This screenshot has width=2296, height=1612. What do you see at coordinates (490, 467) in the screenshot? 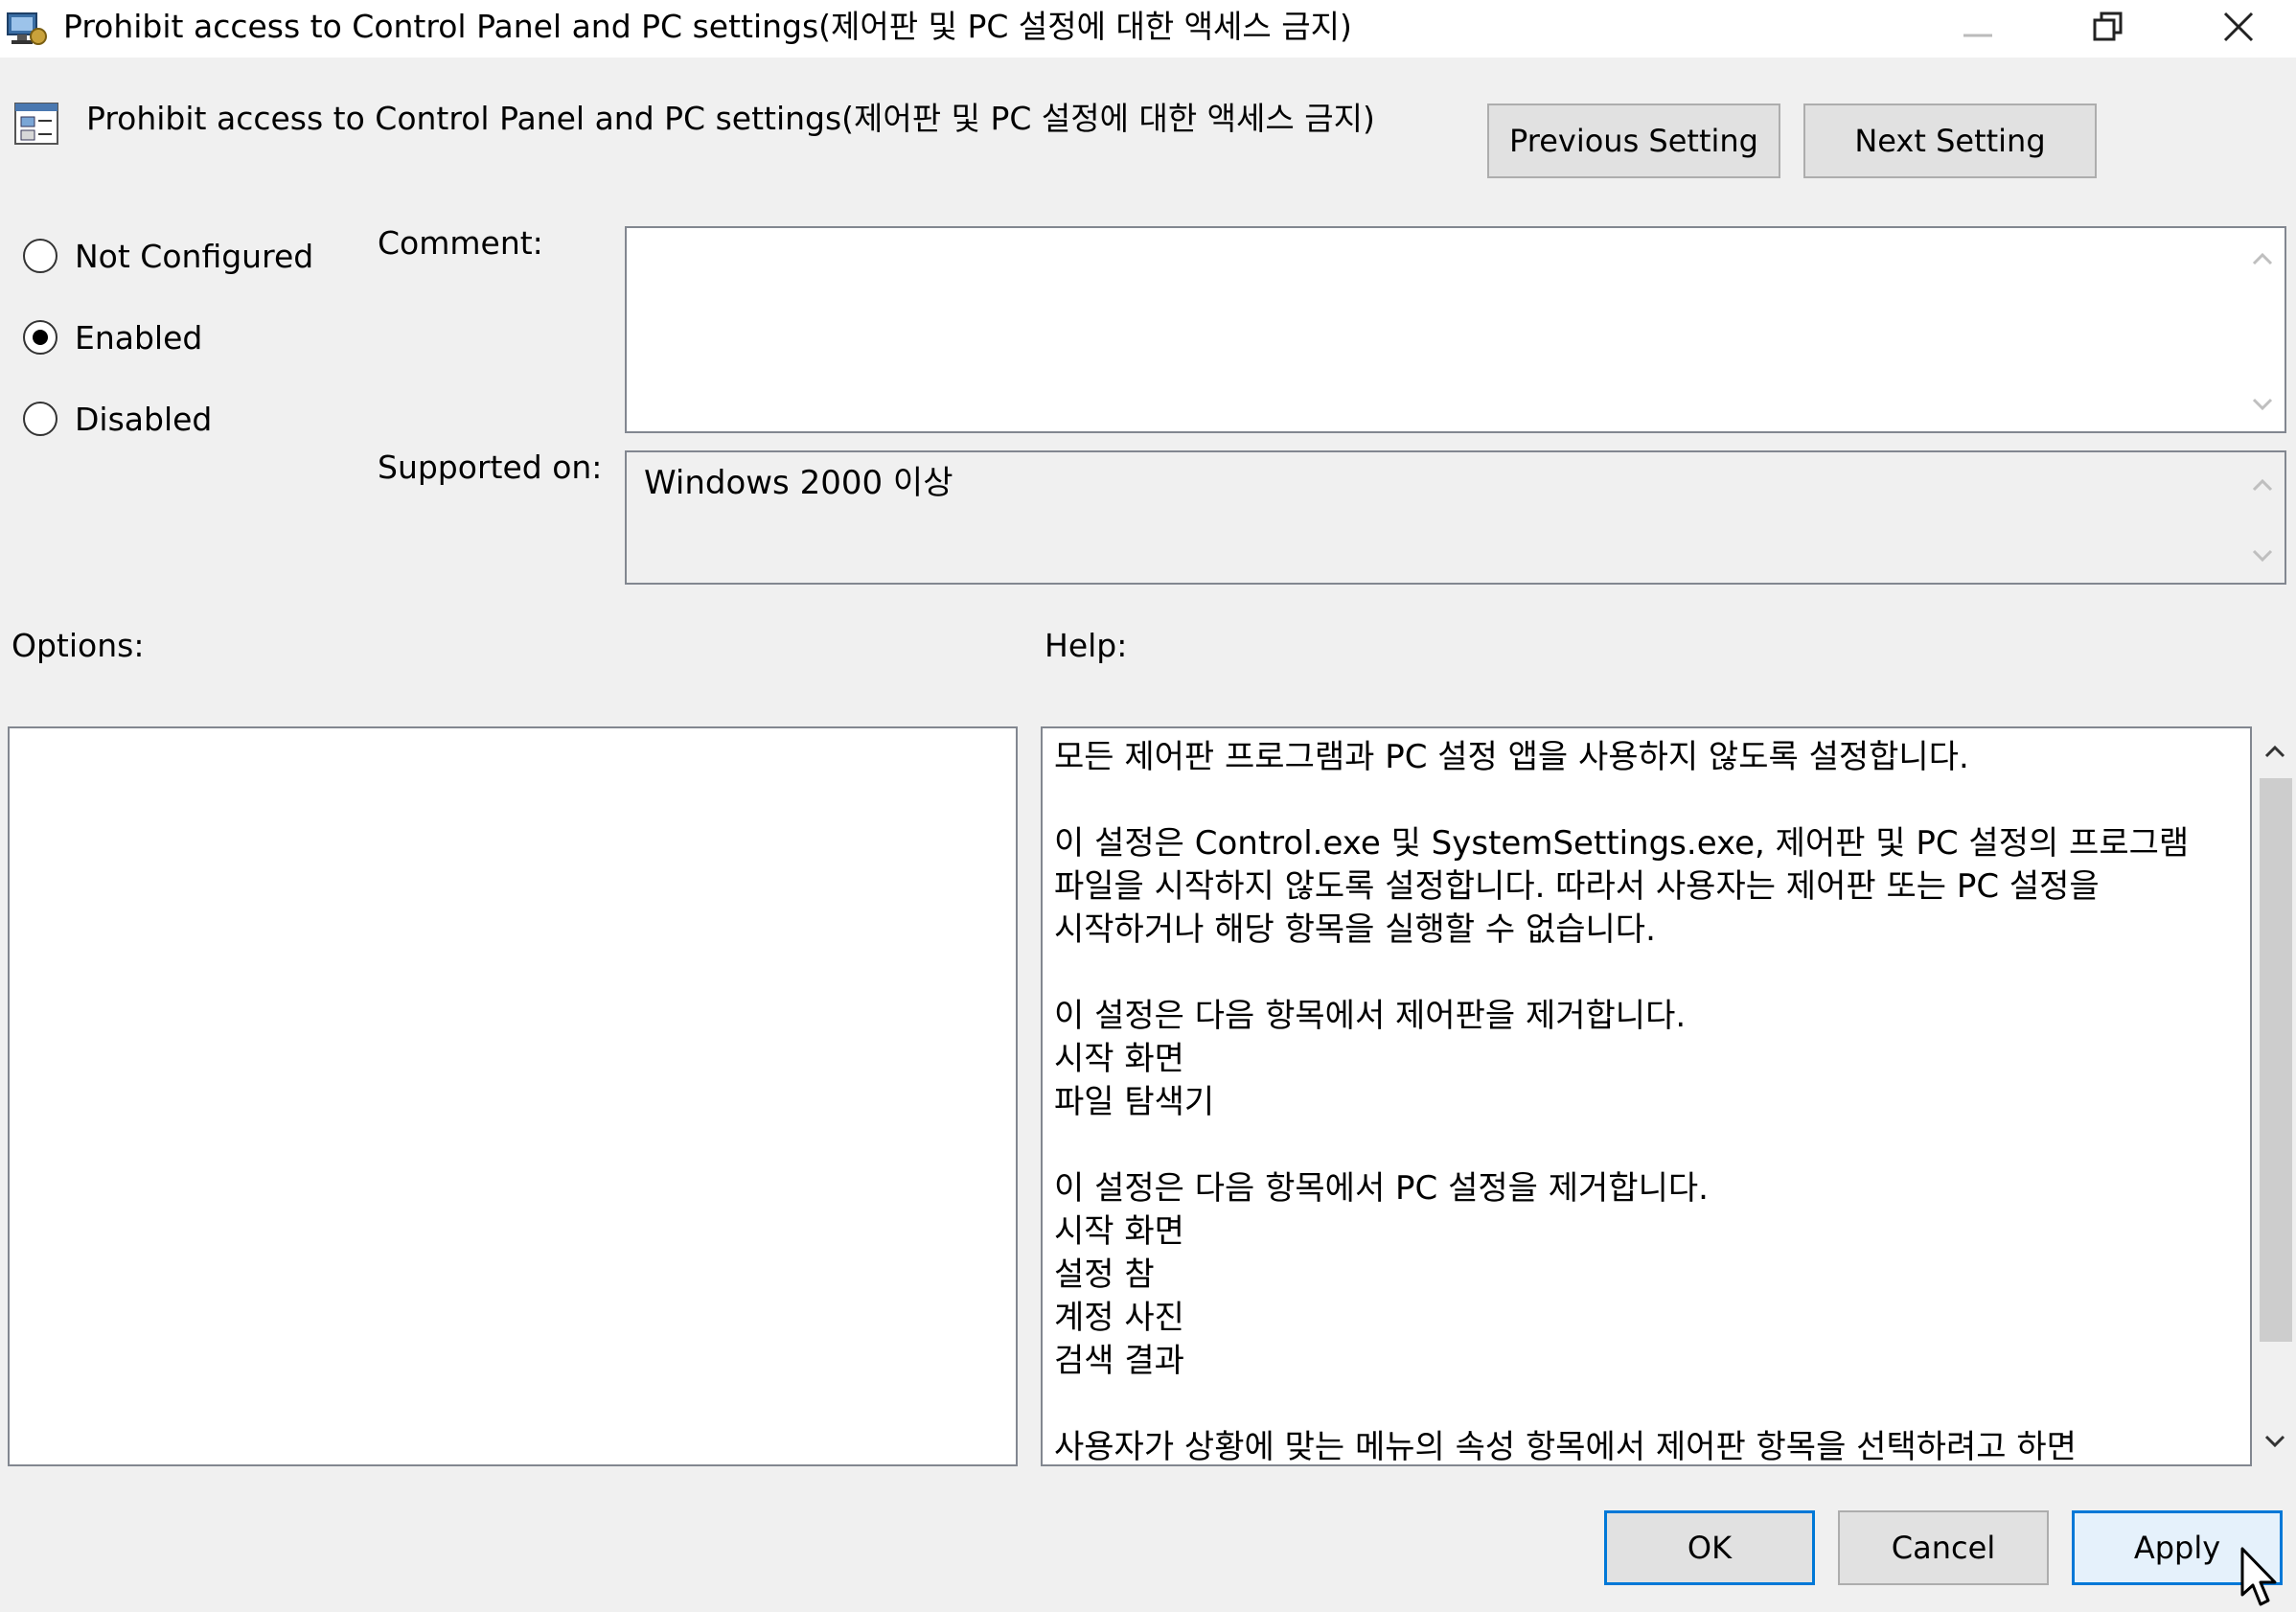
I see `supported-on-label: Supported on:` at bounding box center [490, 467].